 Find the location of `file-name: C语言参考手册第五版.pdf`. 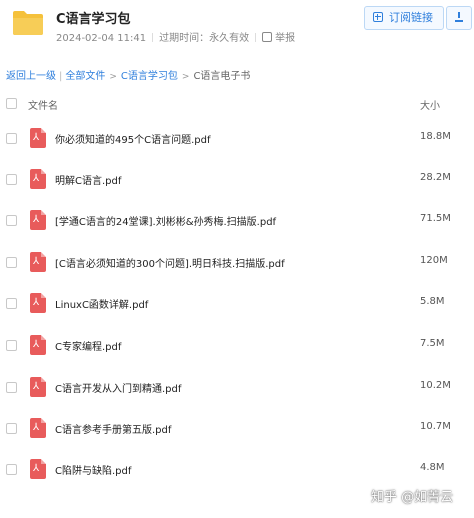

file-name: C语言参考手册第五版.pdf is located at coordinates (113, 428).